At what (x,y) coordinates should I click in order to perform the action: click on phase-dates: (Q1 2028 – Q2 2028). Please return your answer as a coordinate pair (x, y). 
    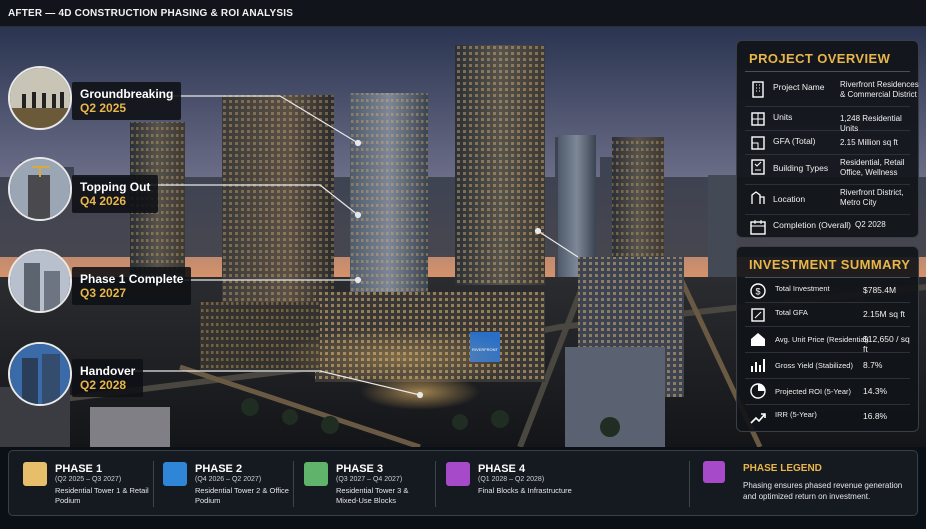
    Looking at the image, I should click on (511, 479).